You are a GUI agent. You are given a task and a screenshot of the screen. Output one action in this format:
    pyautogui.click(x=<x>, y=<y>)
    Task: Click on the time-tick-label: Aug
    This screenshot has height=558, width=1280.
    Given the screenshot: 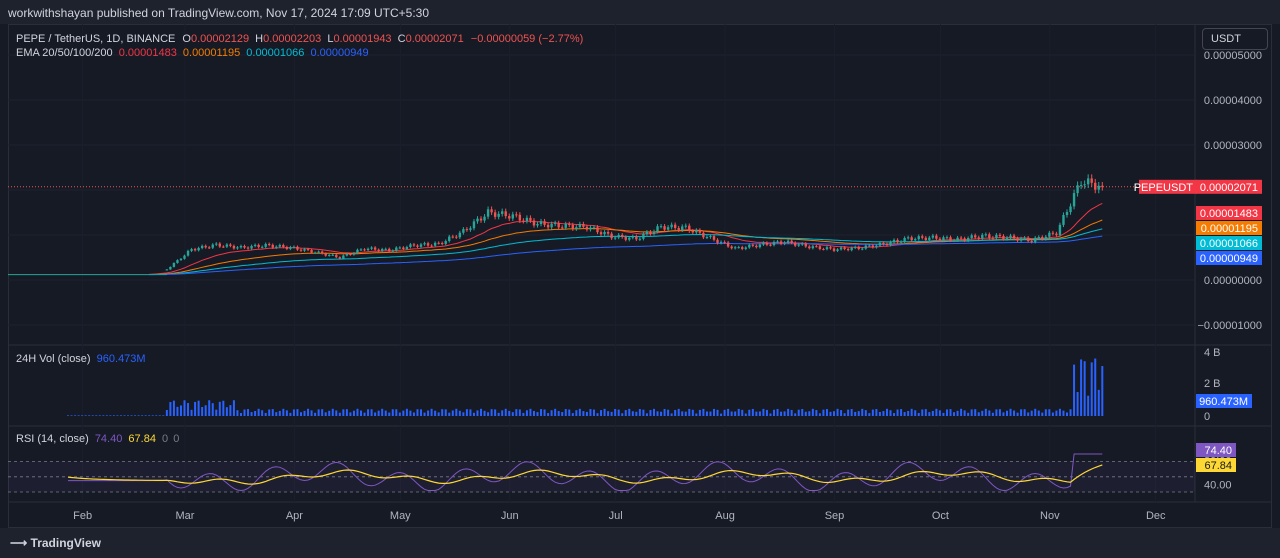 What is the action you would take?
    pyautogui.click(x=725, y=516)
    